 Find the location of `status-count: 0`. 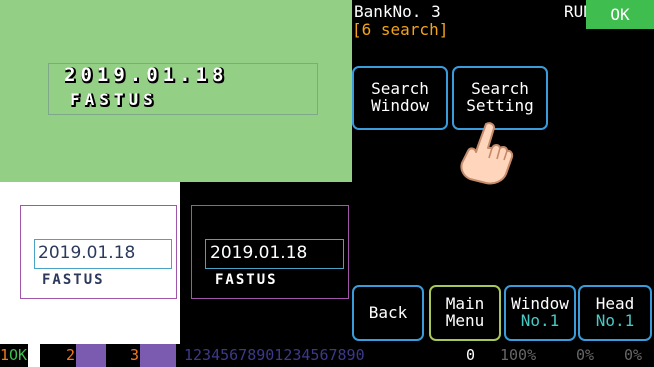

status-count: 0 is located at coordinates (471, 355).